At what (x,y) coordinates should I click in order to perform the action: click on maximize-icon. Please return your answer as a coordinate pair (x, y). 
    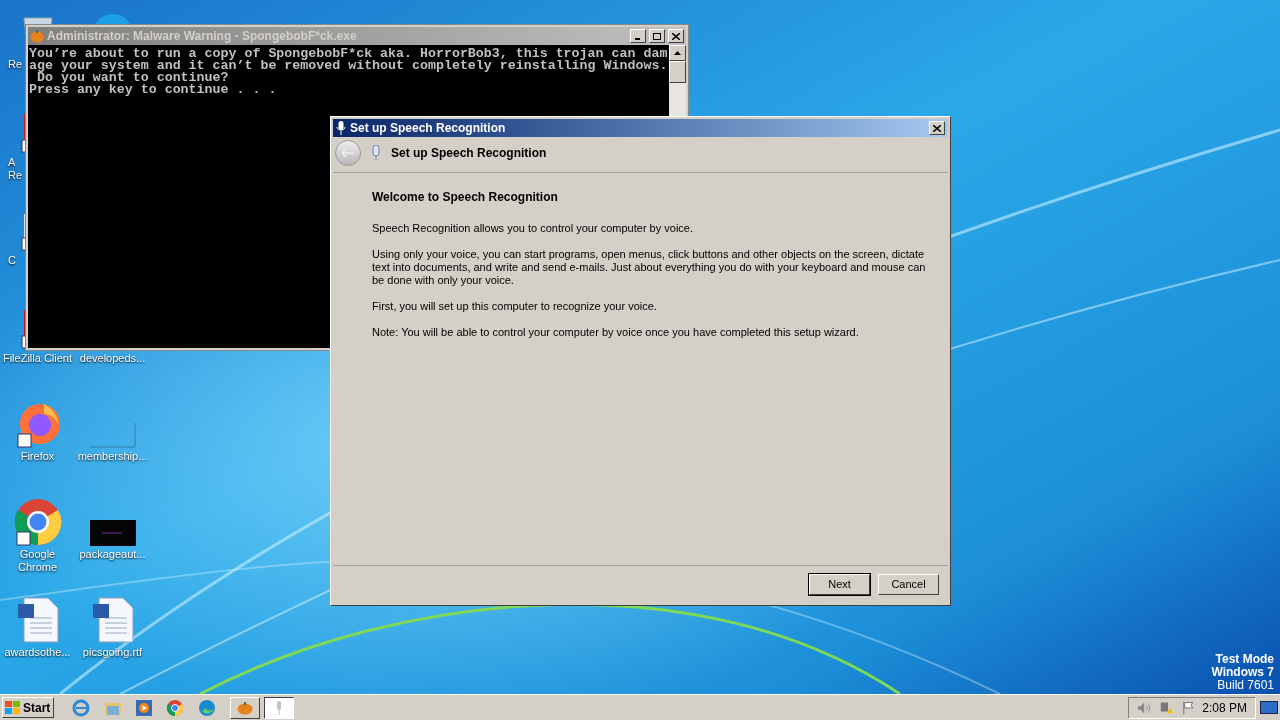
    Looking at the image, I should click on (657, 36).